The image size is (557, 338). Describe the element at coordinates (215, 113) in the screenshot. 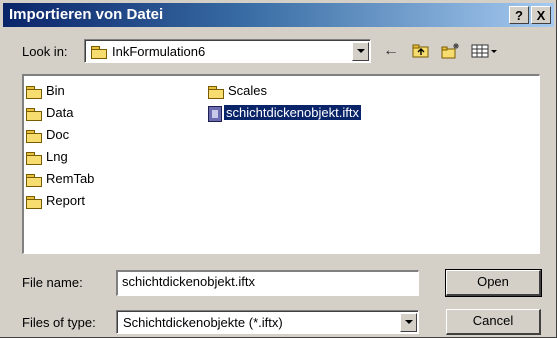

I see `iftx-file-icon` at that location.